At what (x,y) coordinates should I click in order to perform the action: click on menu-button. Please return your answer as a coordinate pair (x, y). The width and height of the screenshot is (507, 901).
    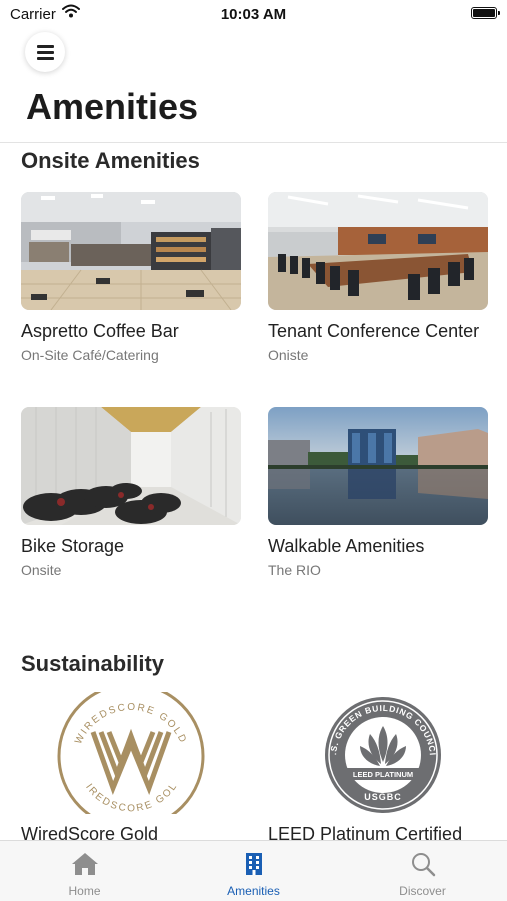
    Looking at the image, I should click on (45, 52).